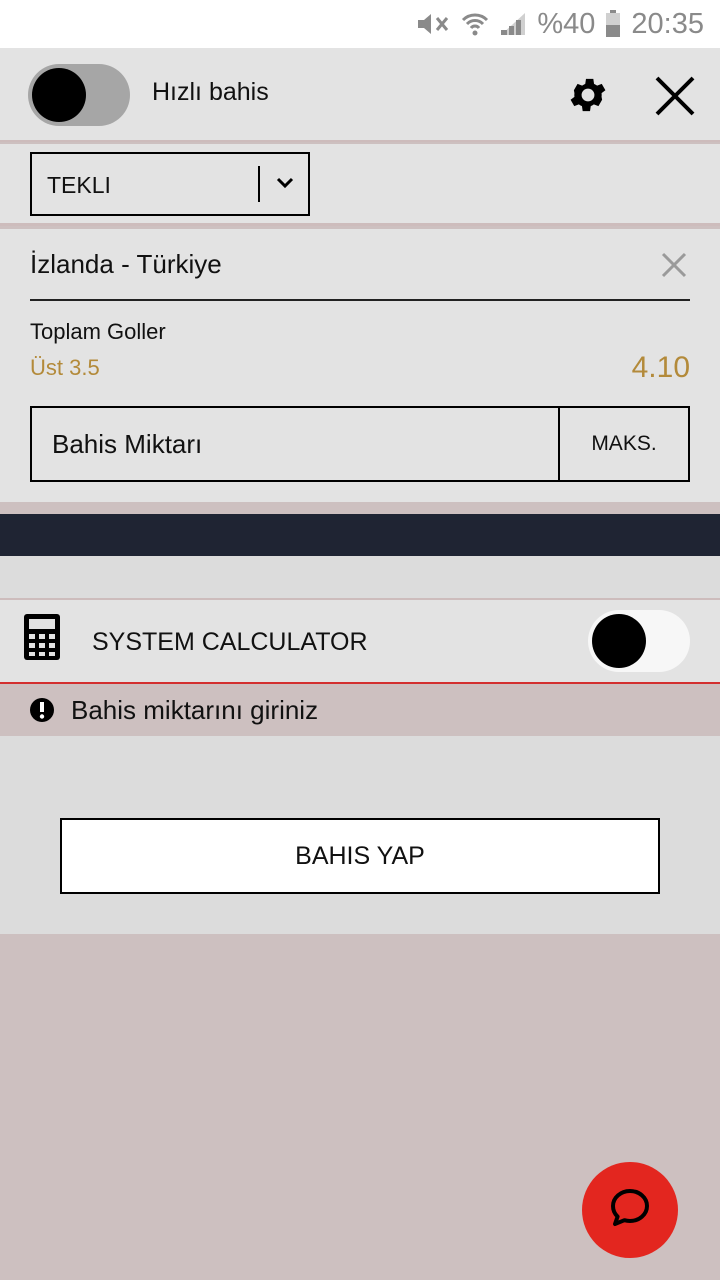 Image resolution: width=720 pixels, height=1280 pixels. I want to click on clock: 20:35, so click(667, 23).